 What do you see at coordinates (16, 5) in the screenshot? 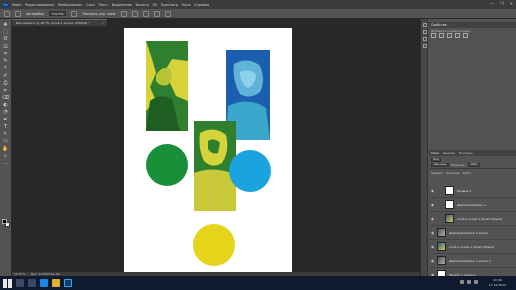
I see `menu-file: Файл` at bounding box center [16, 5].